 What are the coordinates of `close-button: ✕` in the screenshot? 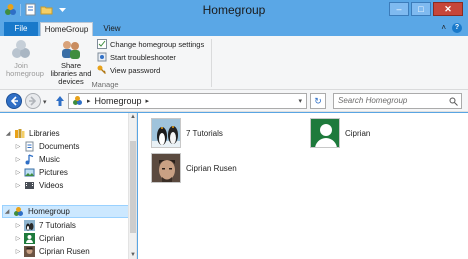 It's located at (448, 9).